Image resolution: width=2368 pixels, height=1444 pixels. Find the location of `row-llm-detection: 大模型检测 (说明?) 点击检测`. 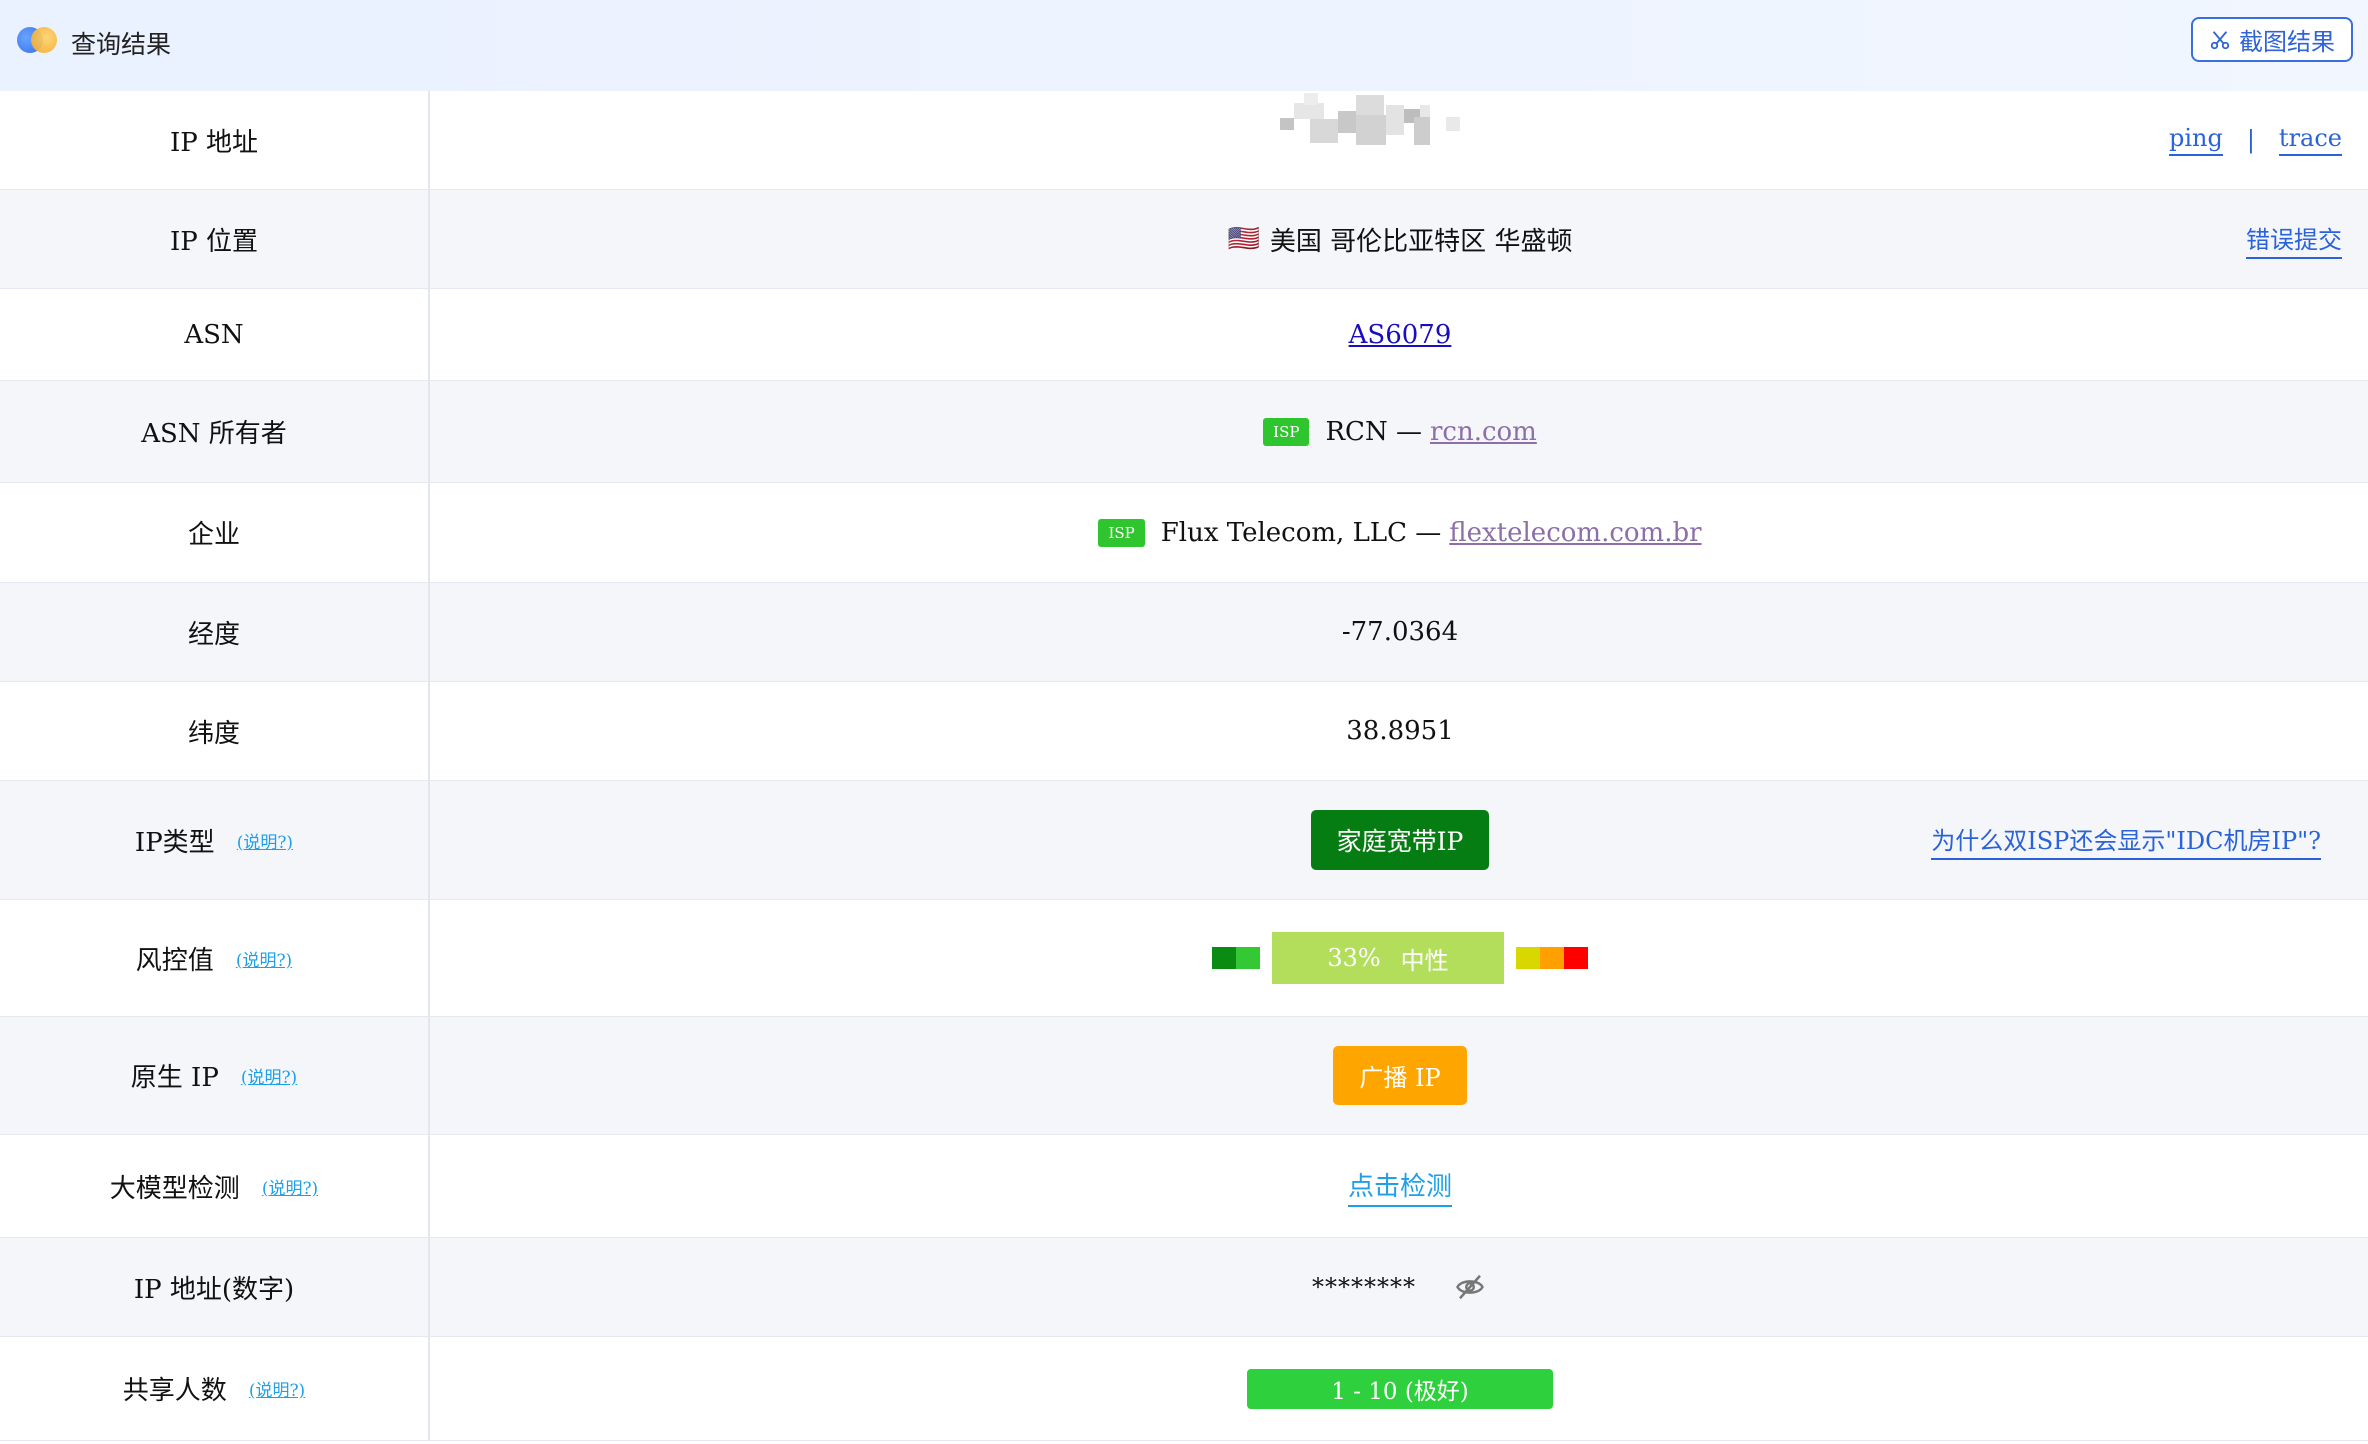

row-llm-detection: 大模型检测 (说明?) 点击检测 is located at coordinates (1184, 1186).